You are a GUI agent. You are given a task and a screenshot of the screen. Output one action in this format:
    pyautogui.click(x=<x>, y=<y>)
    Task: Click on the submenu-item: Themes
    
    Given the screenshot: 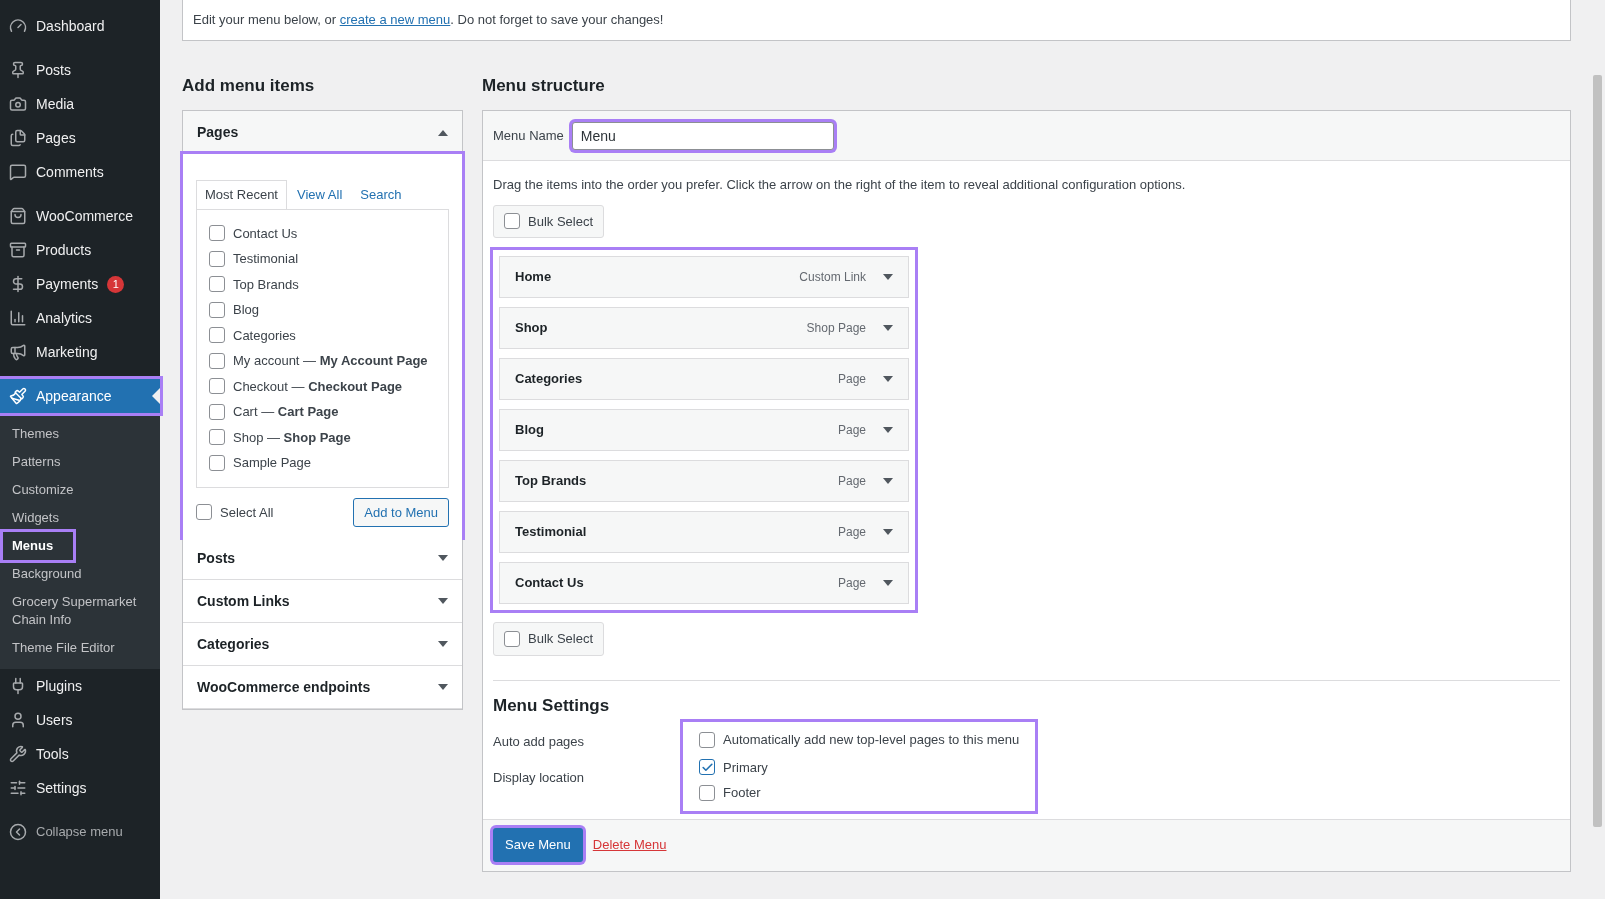 What is the action you would take?
    pyautogui.click(x=80, y=434)
    